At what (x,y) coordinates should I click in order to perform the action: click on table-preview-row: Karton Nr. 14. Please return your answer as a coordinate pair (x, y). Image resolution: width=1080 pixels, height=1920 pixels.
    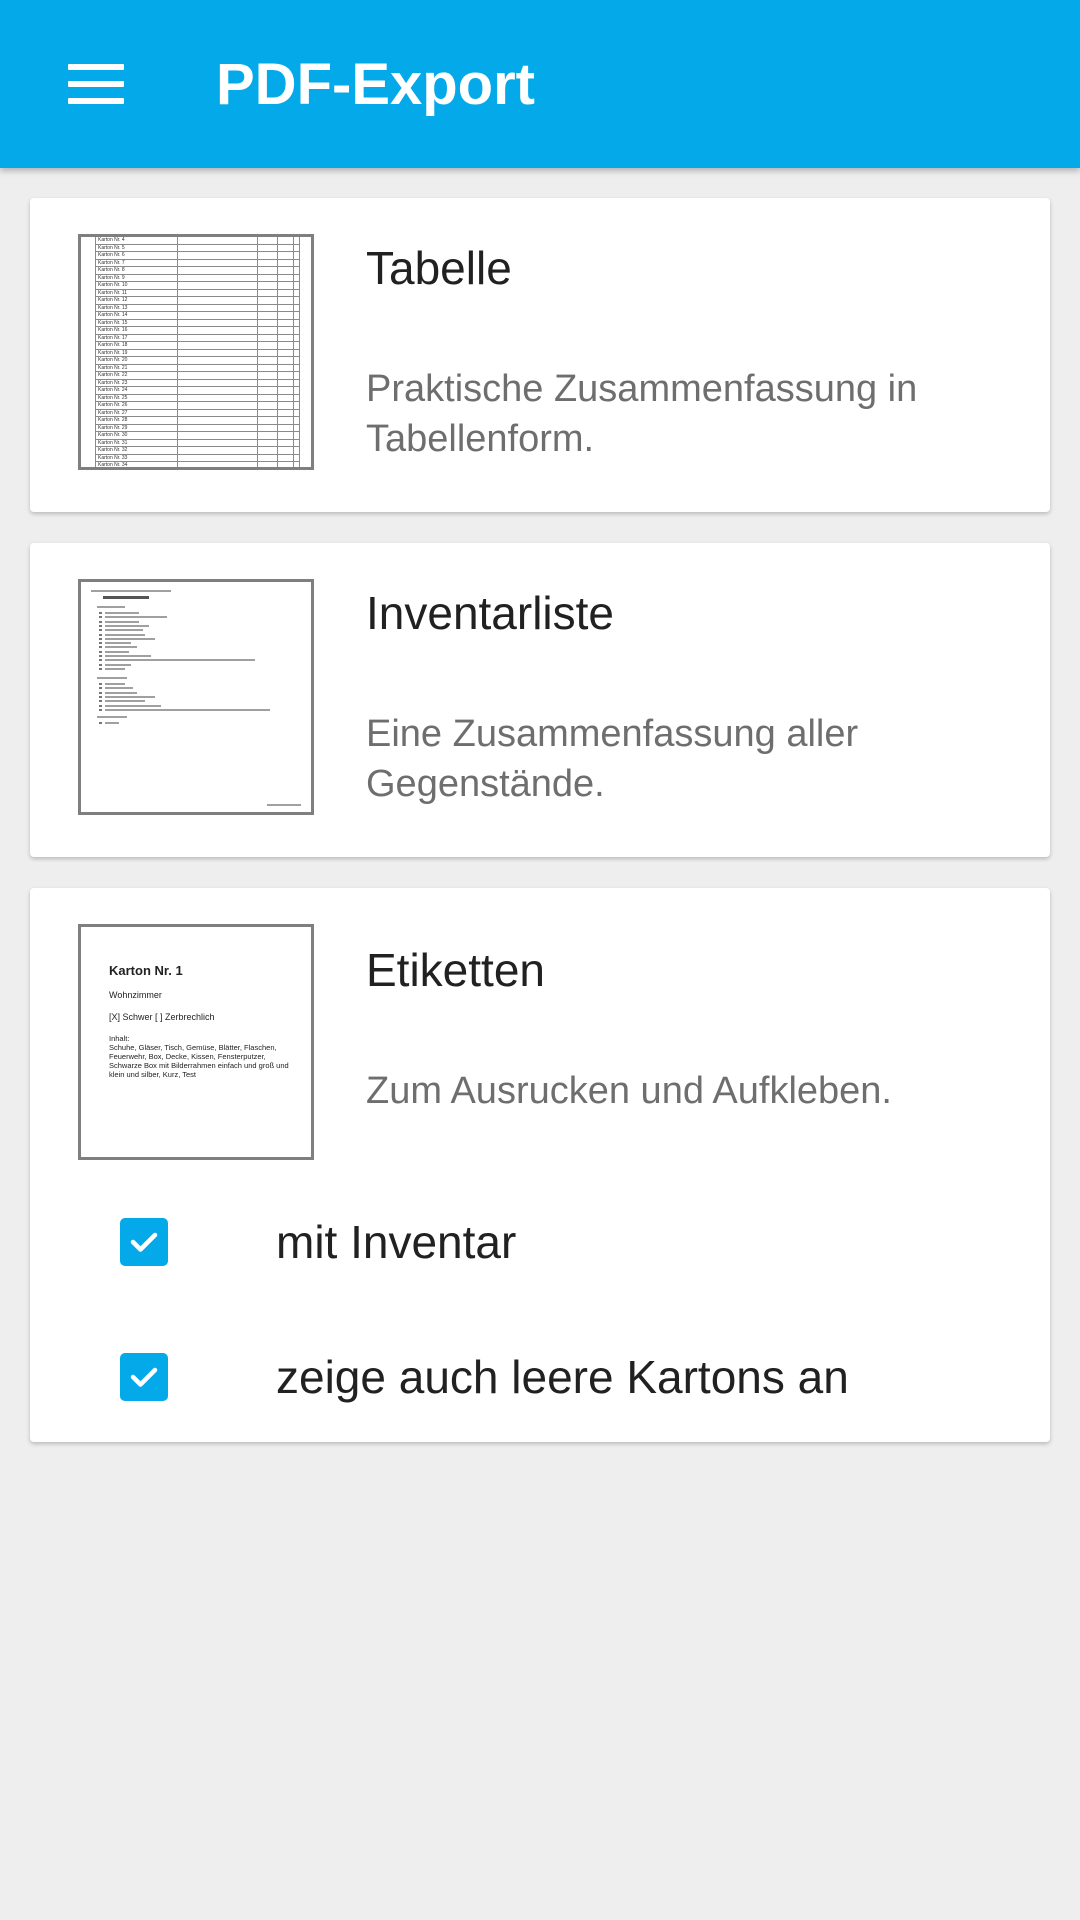
    Looking at the image, I should click on (197, 316).